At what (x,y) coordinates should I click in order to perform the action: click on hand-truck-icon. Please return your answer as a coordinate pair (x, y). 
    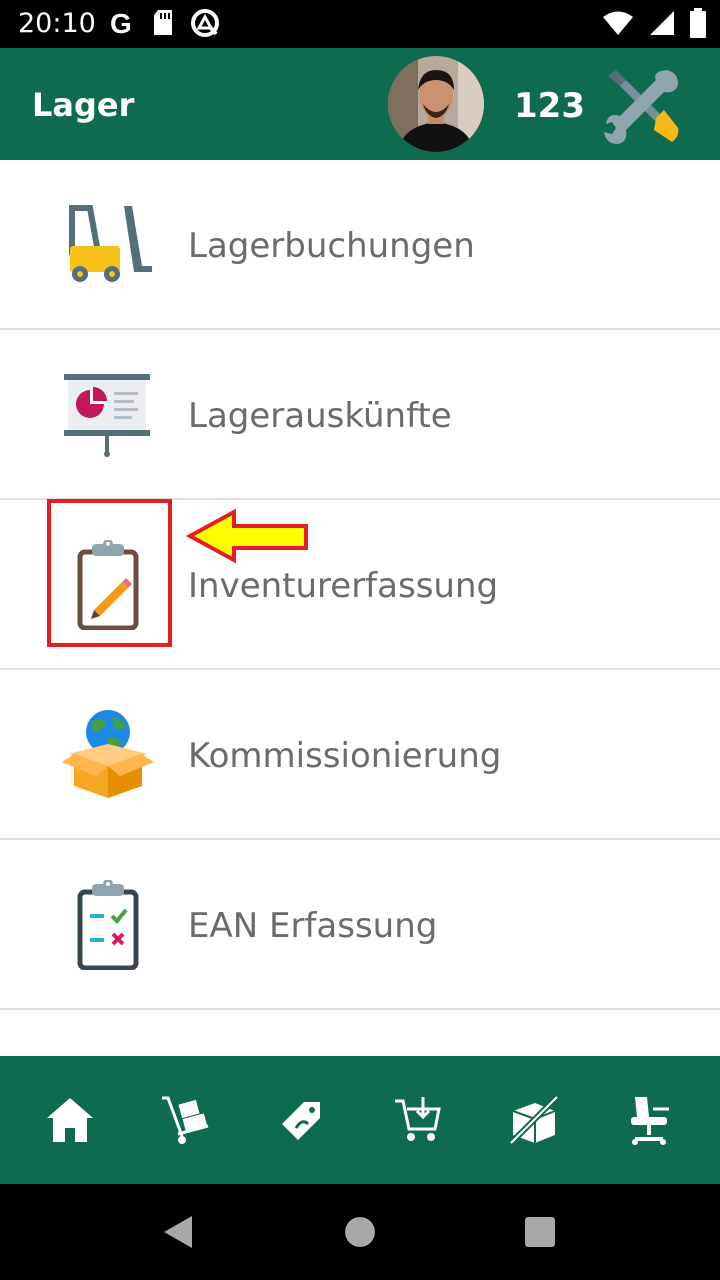
    Looking at the image, I should click on (185, 1120).